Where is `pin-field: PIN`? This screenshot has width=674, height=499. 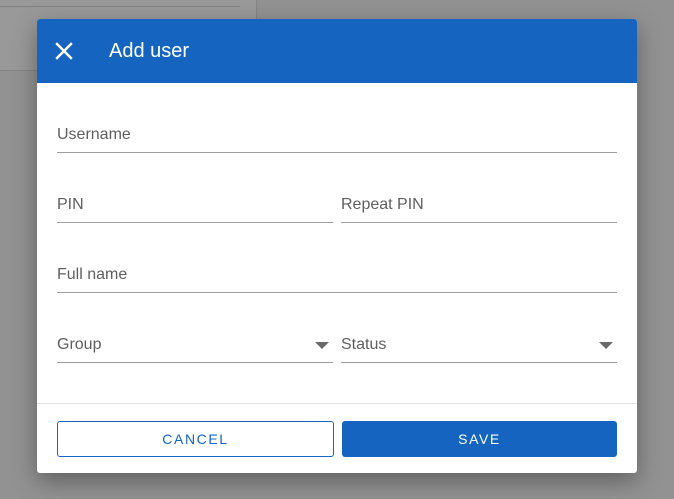 pin-field: PIN is located at coordinates (195, 205).